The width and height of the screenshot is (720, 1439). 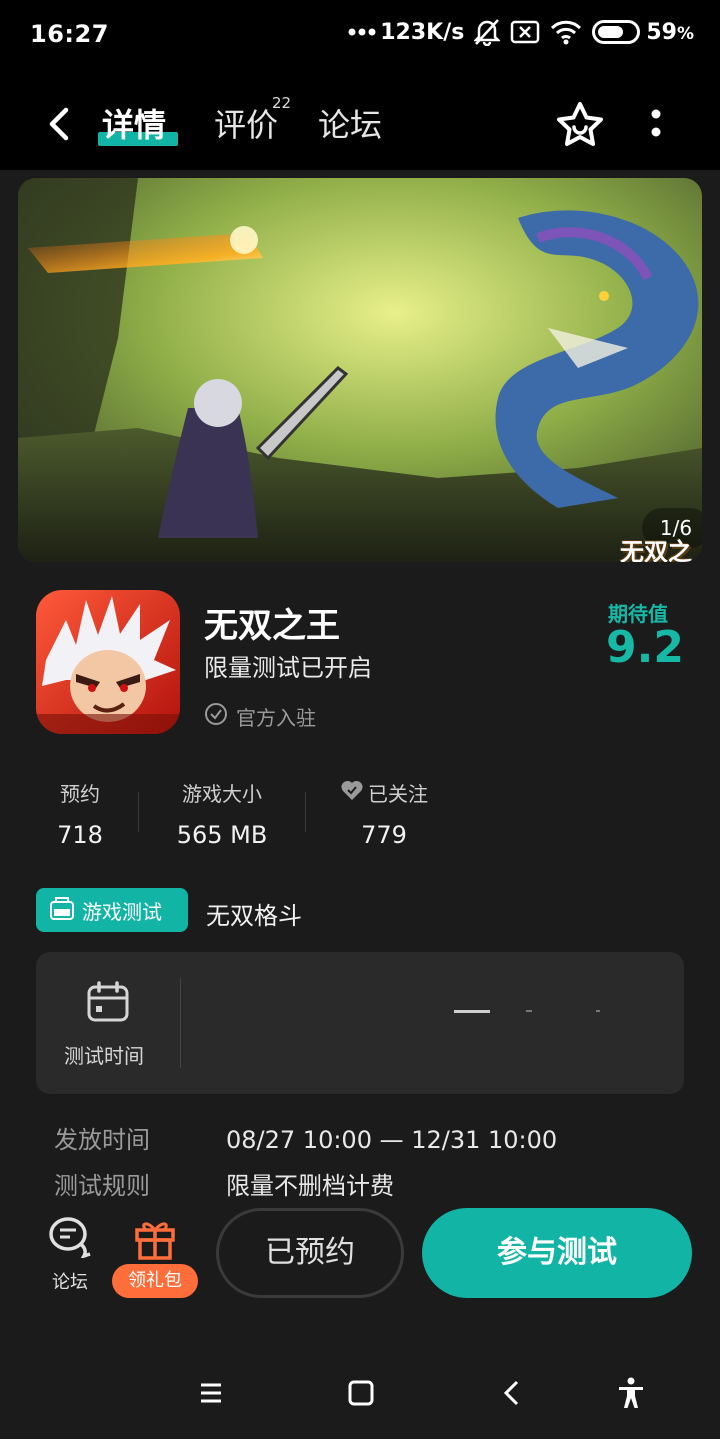 I want to click on expectation-score: 9.2, so click(x=645, y=647).